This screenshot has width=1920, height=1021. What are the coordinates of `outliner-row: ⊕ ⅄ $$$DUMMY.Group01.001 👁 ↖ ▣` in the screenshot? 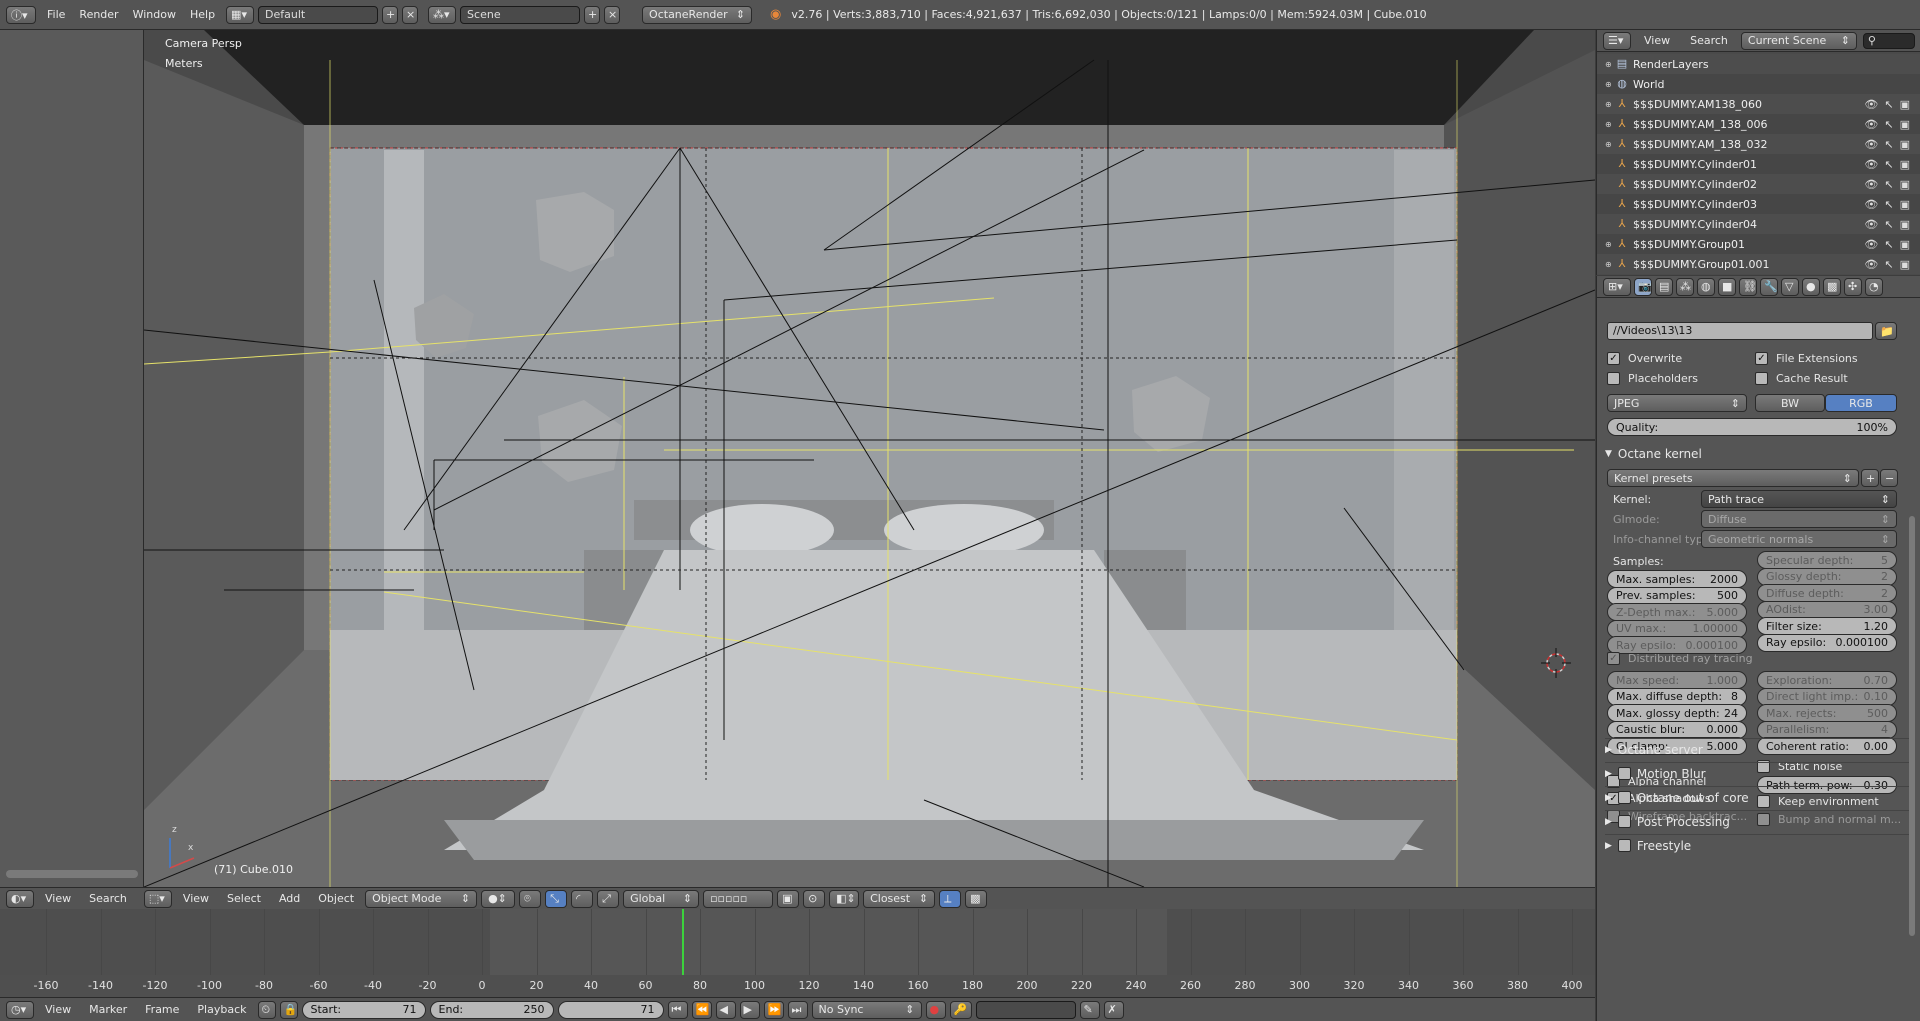 It's located at (1758, 264).